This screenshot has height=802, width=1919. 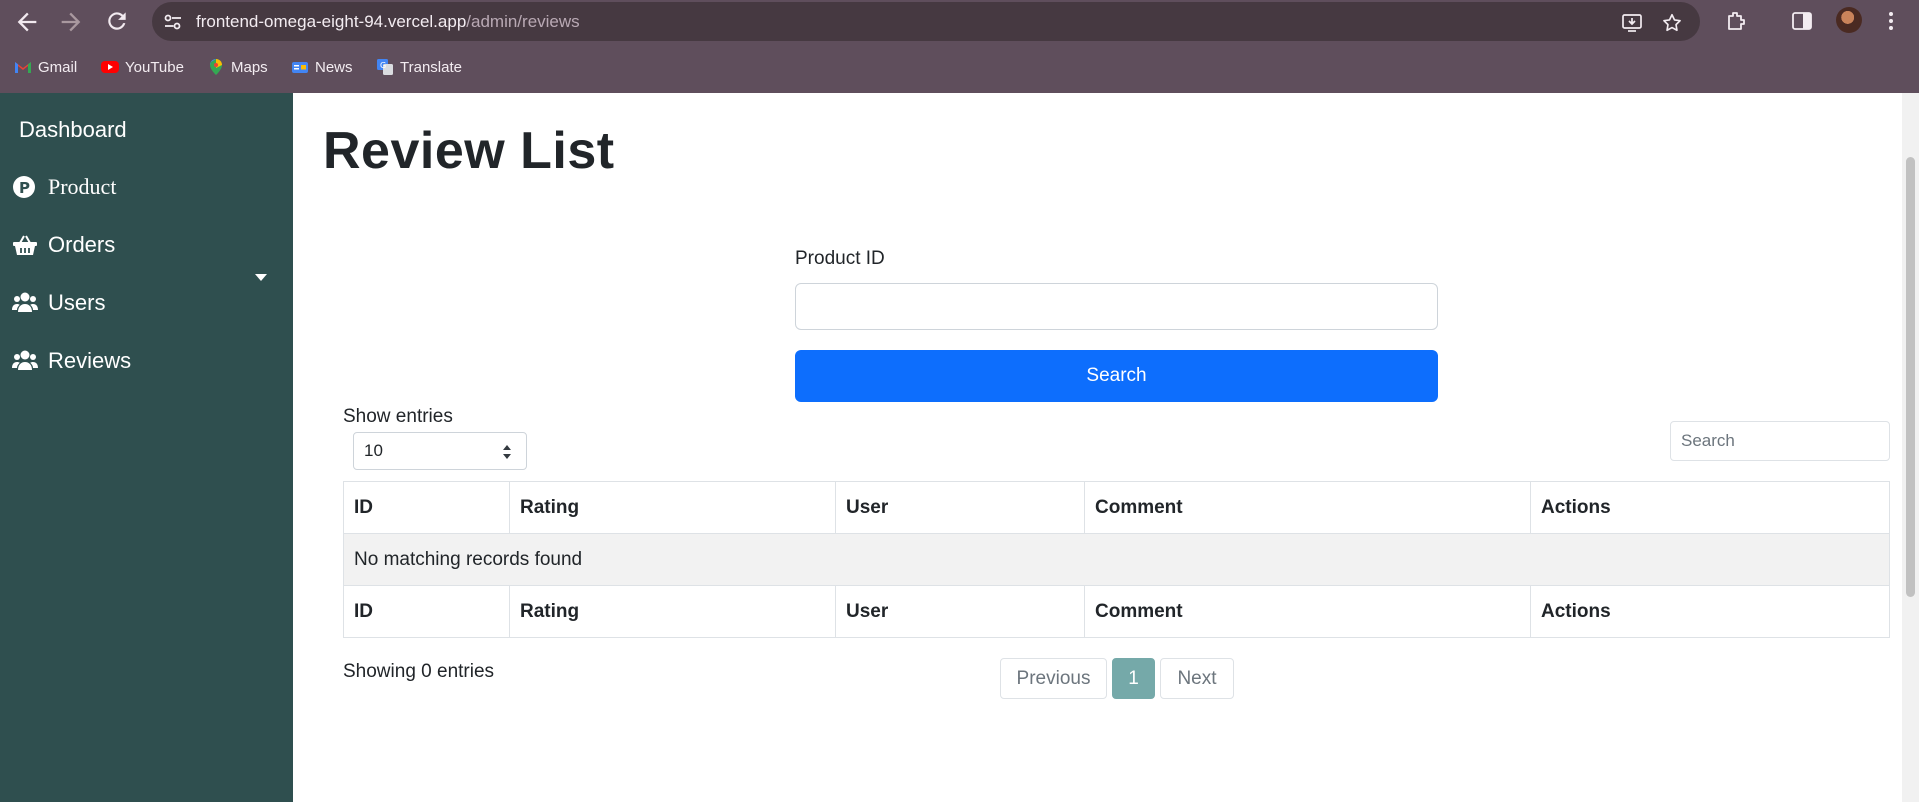 What do you see at coordinates (1780, 441) in the screenshot?
I see `table-search-input` at bounding box center [1780, 441].